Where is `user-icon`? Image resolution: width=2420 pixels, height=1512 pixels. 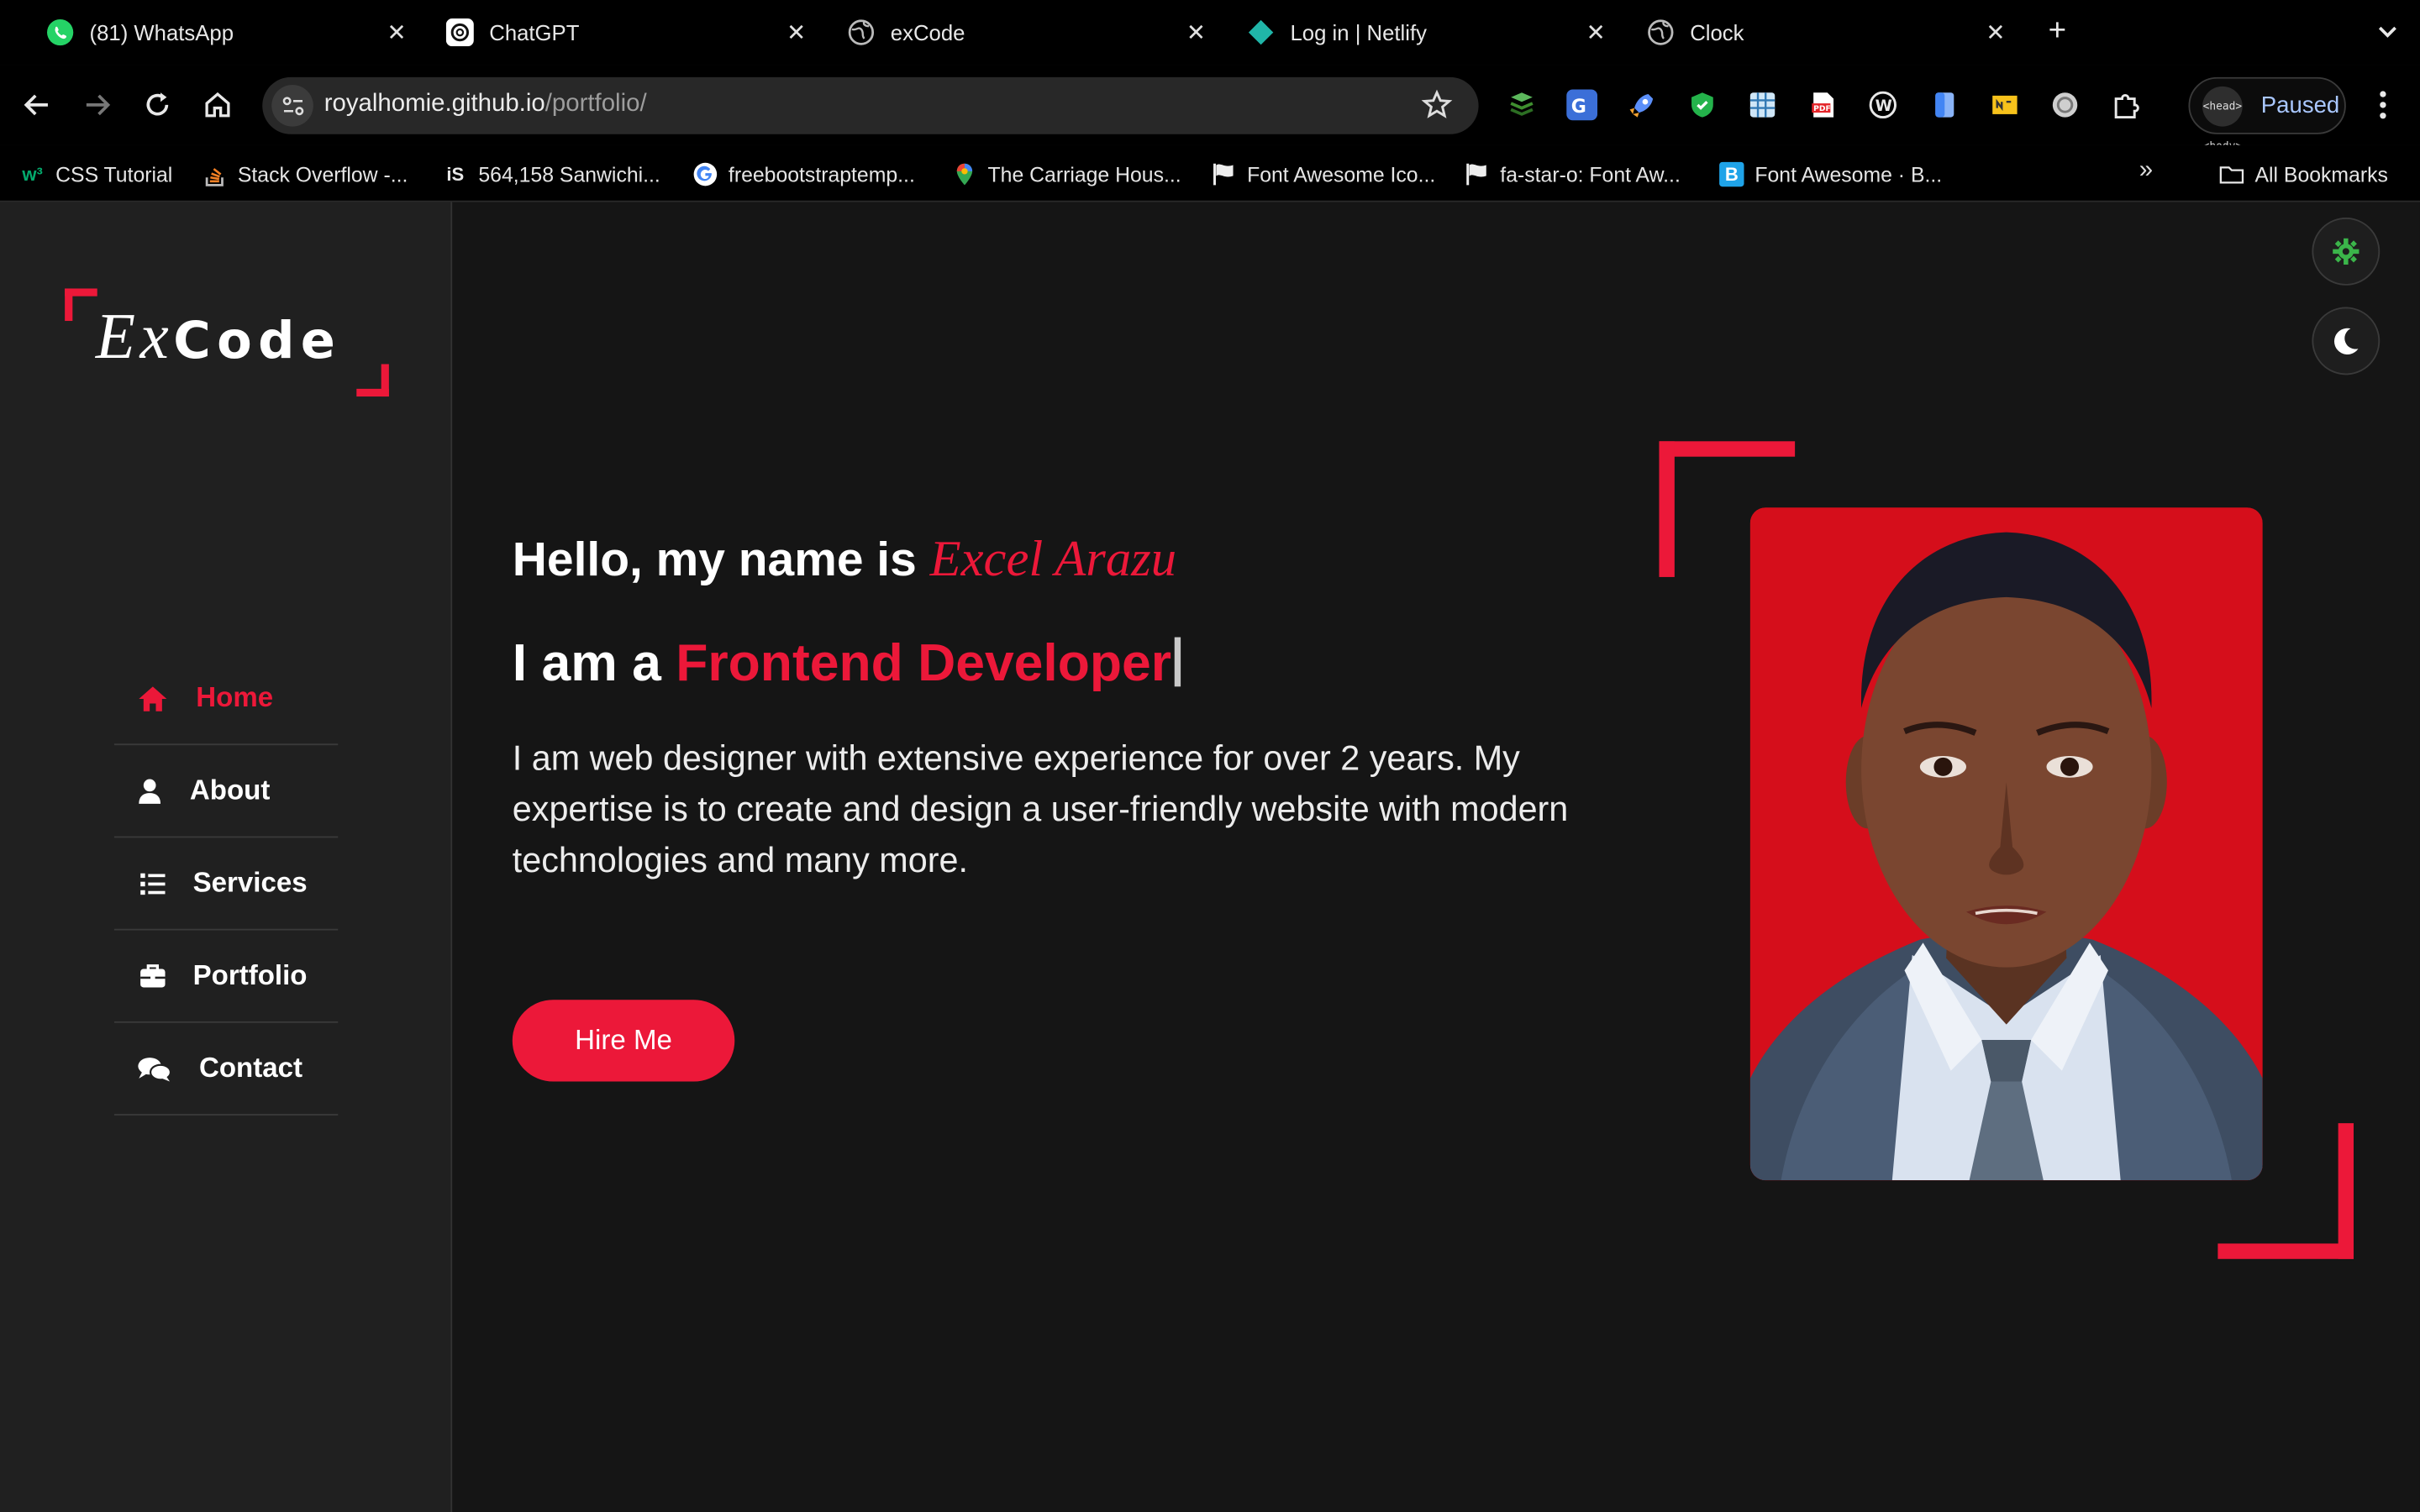 user-icon is located at coordinates (150, 790).